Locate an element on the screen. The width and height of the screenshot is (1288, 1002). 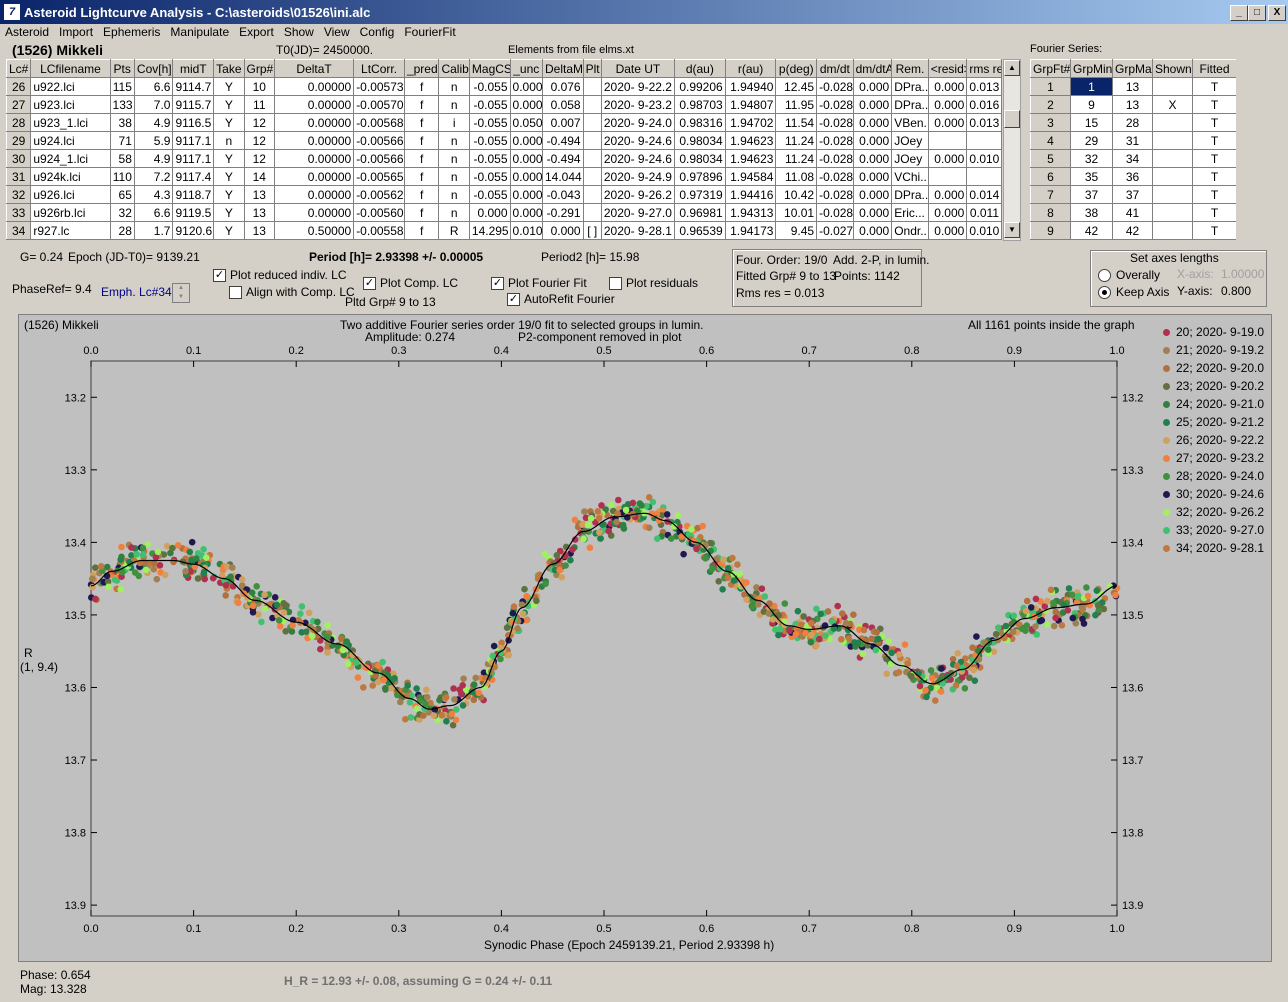
y-tick-label-right: 13.9 is located at coordinates (1132, 906).